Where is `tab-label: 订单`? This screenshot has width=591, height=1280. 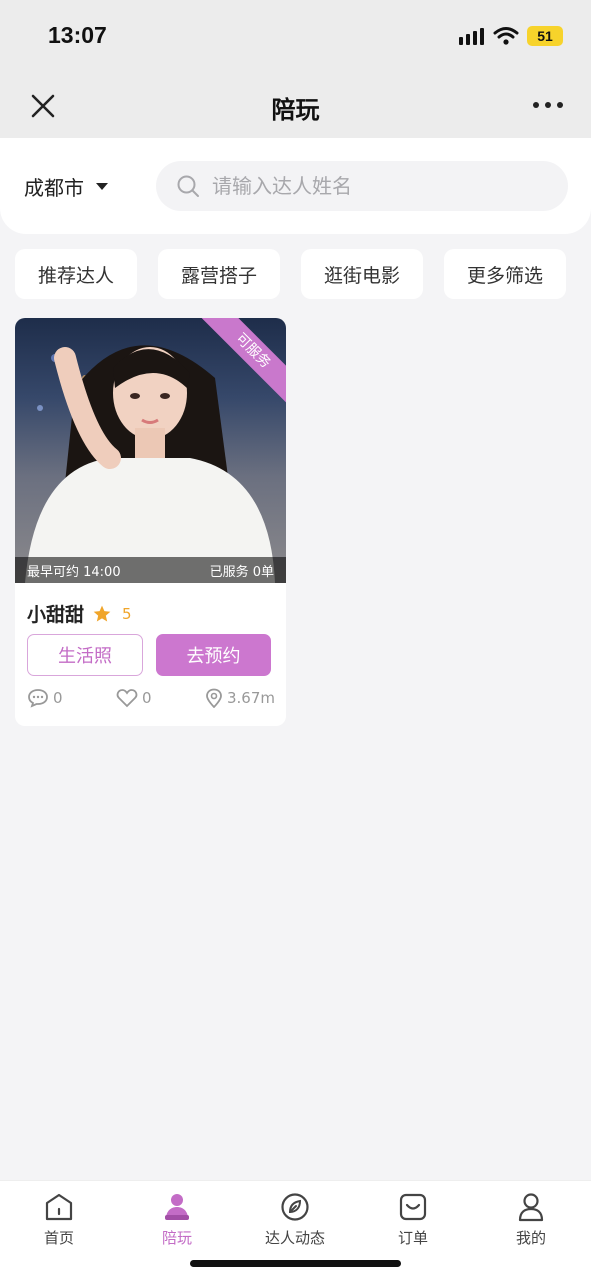
tab-label: 订单 is located at coordinates (412, 1238).